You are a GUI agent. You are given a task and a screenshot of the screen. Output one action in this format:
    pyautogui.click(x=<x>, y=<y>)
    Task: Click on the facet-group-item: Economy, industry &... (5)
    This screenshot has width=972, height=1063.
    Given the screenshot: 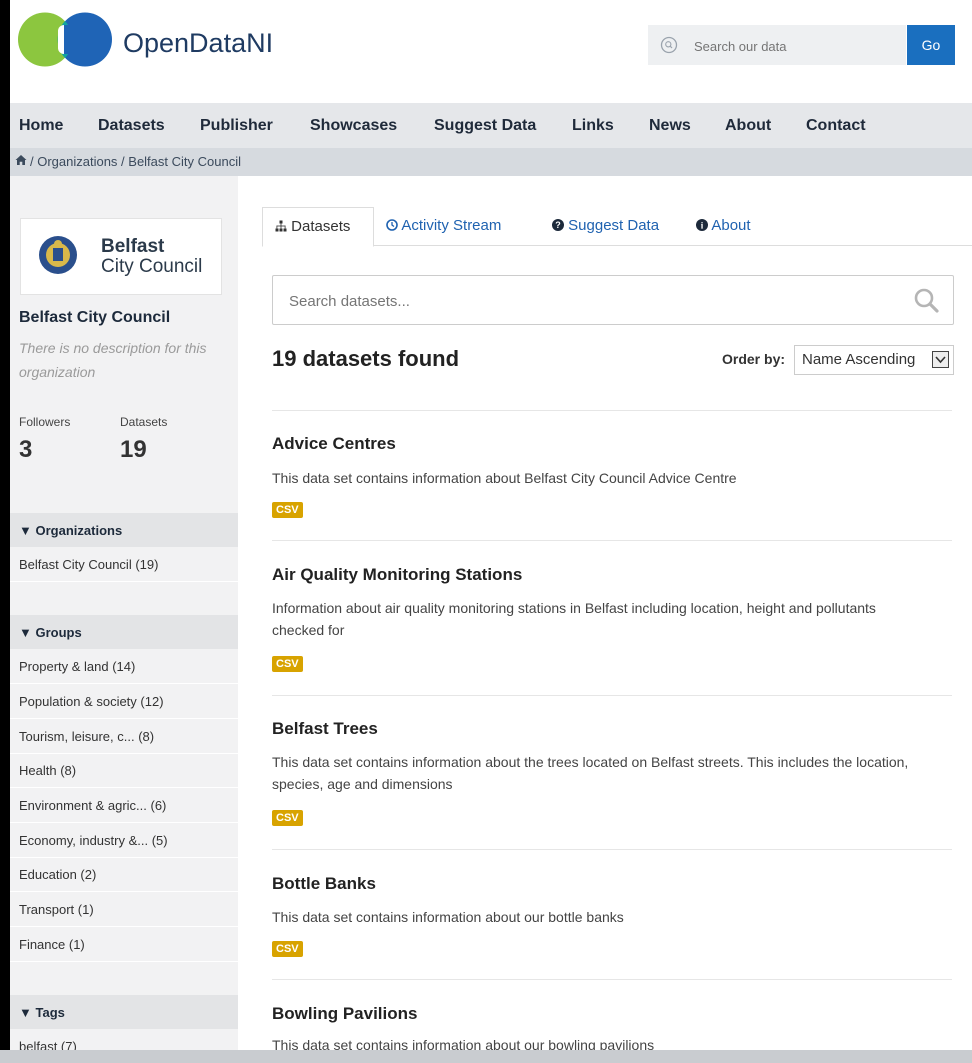 What is the action you would take?
    pyautogui.click(x=124, y=840)
    